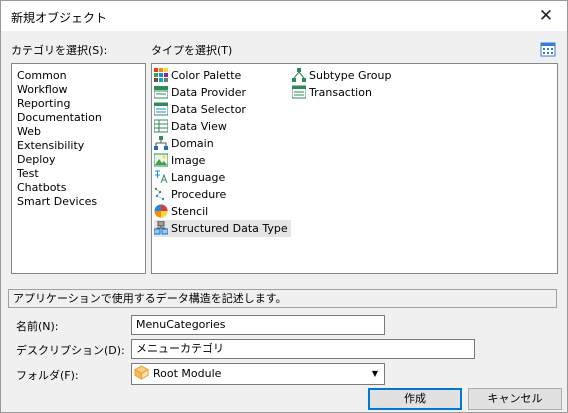 Image resolution: width=568 pixels, height=413 pixels. What do you see at coordinates (188, 160) in the screenshot?
I see `type-item-label: Image` at bounding box center [188, 160].